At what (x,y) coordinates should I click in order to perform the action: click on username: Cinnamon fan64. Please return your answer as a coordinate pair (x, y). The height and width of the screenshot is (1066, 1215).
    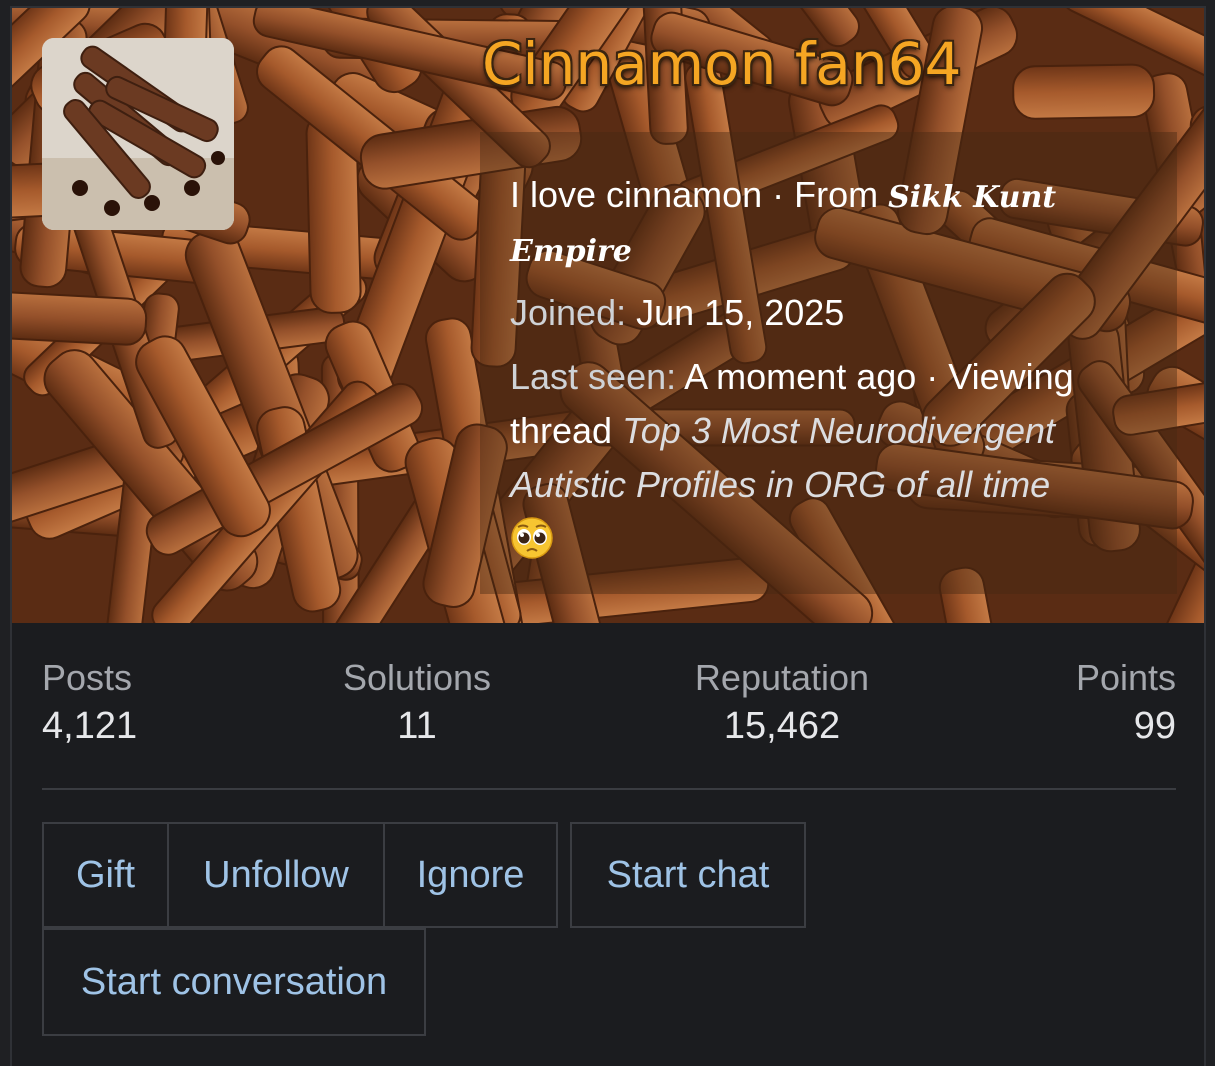
    Looking at the image, I should click on (721, 64).